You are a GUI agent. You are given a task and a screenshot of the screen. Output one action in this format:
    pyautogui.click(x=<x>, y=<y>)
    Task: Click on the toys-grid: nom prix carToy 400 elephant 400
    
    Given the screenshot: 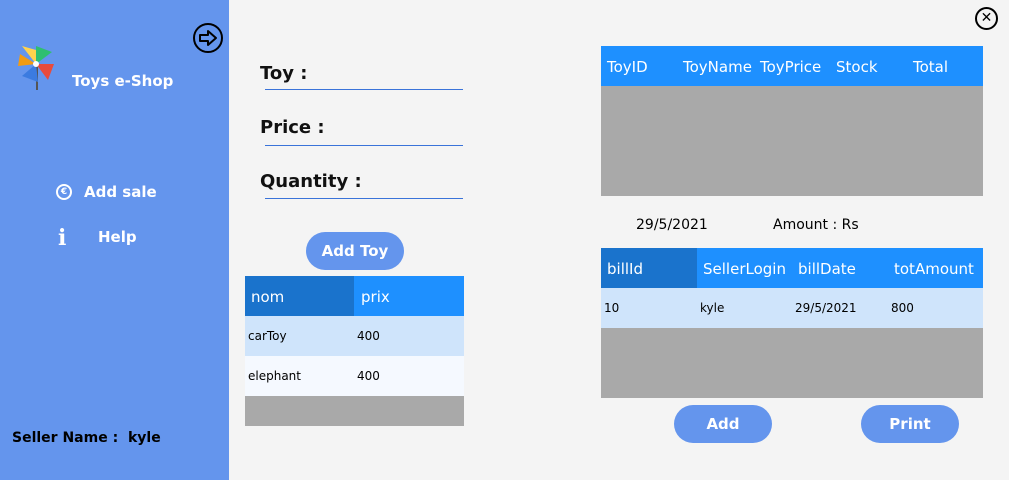 What is the action you would take?
    pyautogui.click(x=354, y=351)
    